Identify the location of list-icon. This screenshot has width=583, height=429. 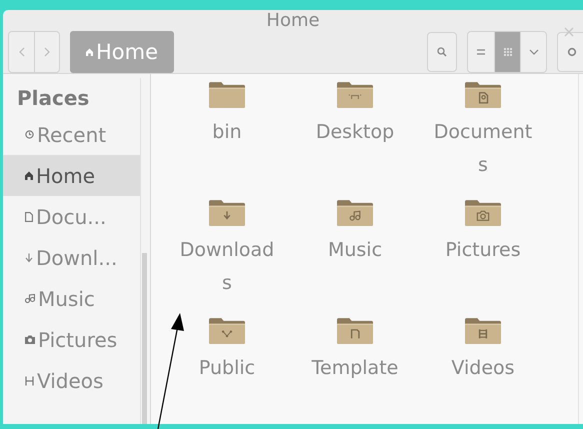
(481, 52).